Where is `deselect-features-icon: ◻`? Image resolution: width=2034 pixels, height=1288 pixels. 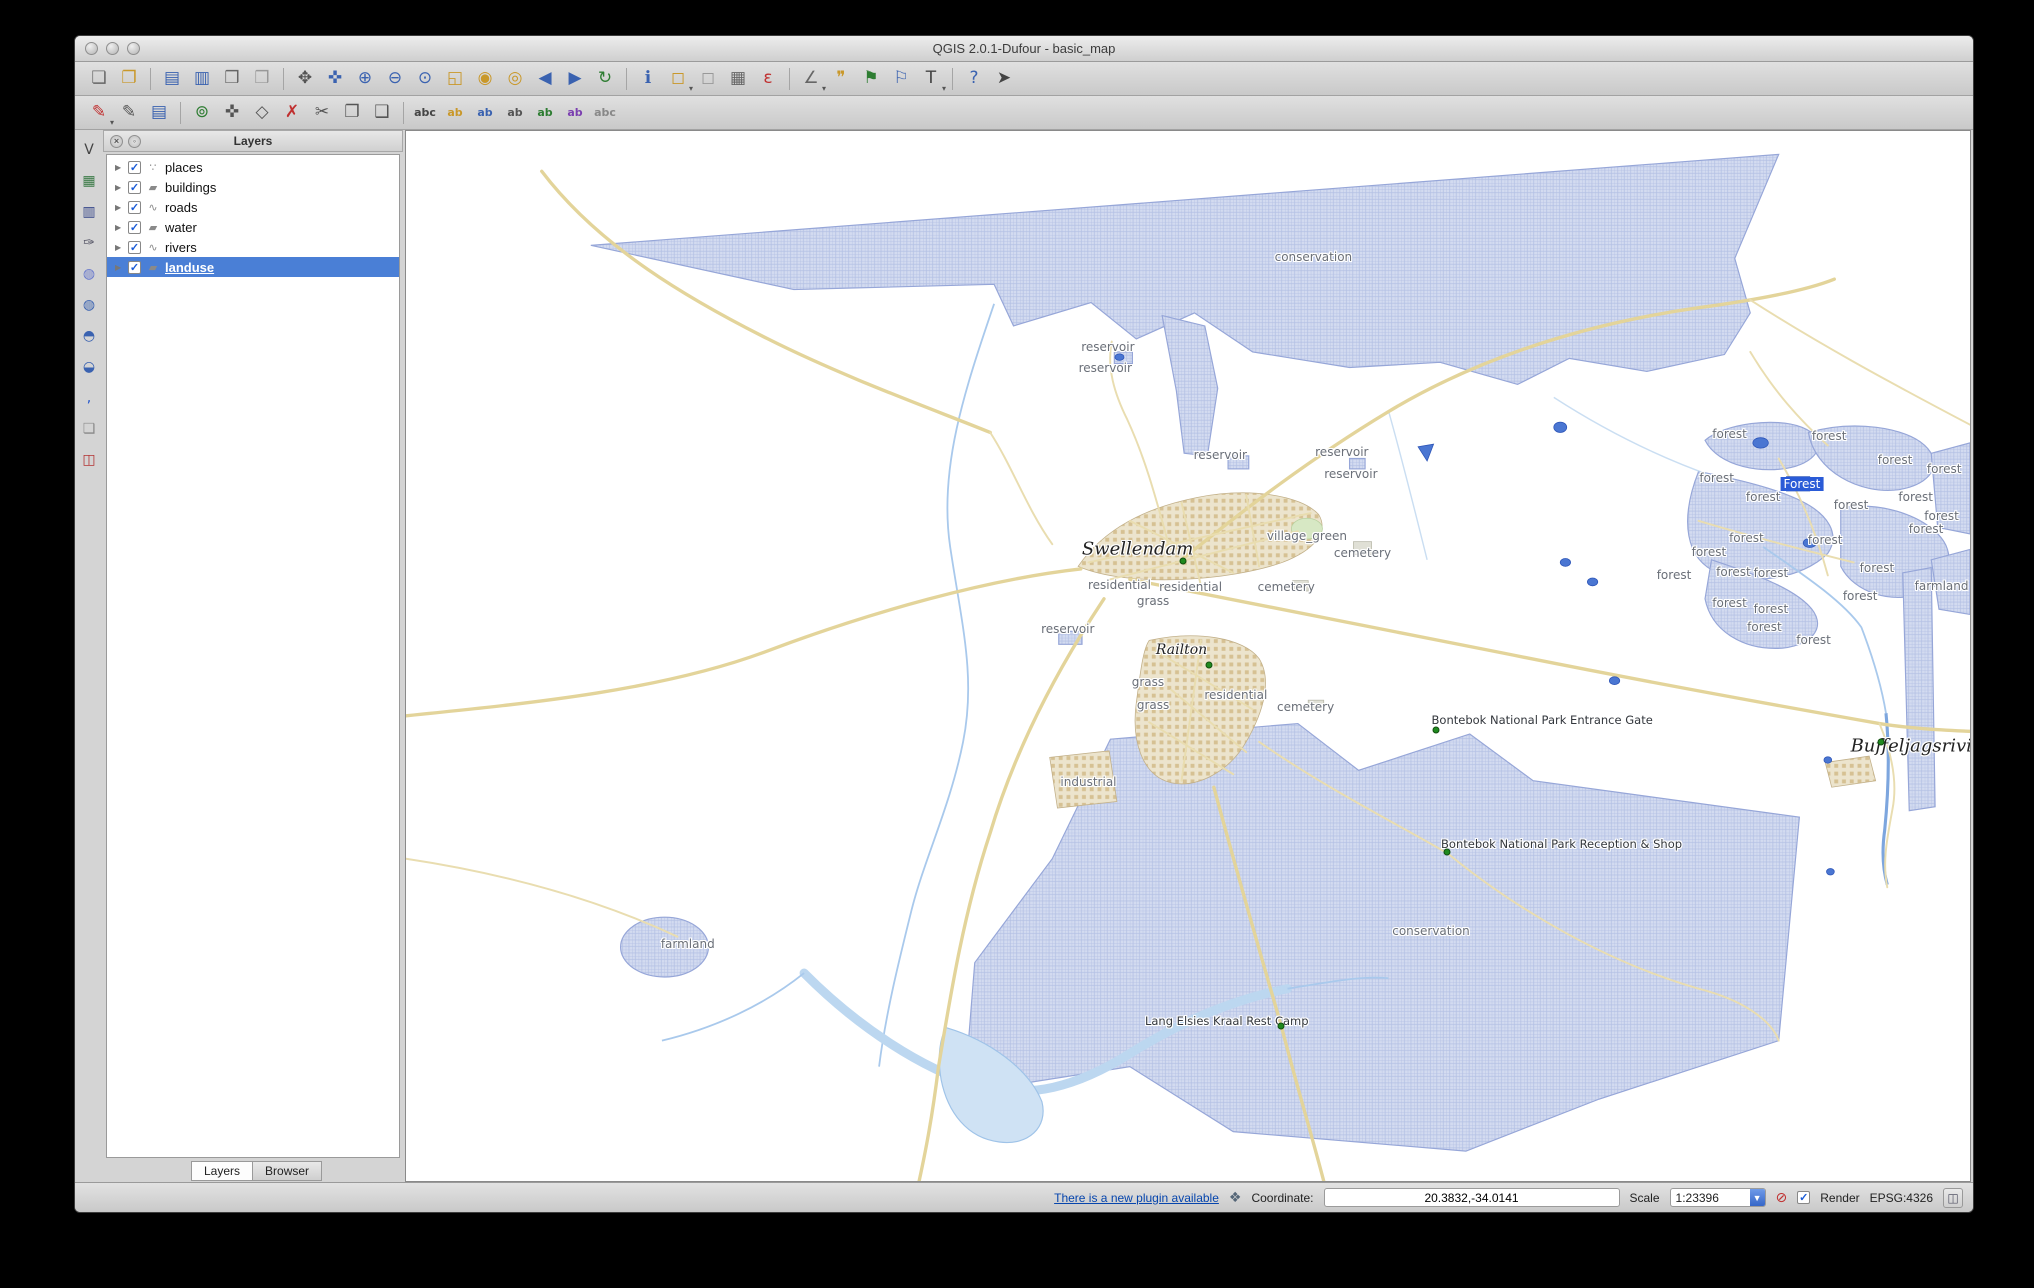
deselect-features-icon: ◻ is located at coordinates (708, 79).